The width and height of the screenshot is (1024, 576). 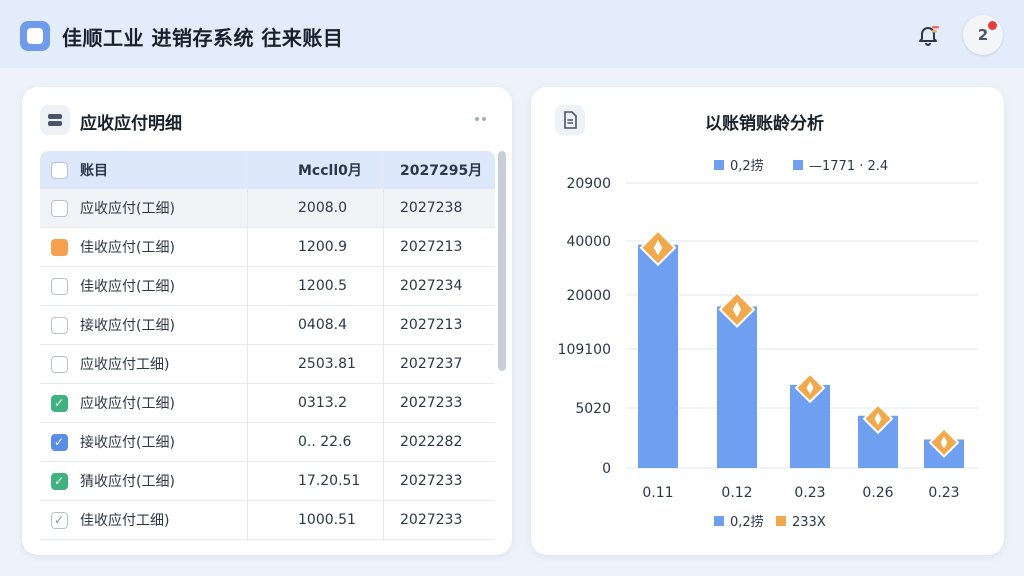 What do you see at coordinates (322, 325) in the screenshot?
I see `row-amount: 0408.4` at bounding box center [322, 325].